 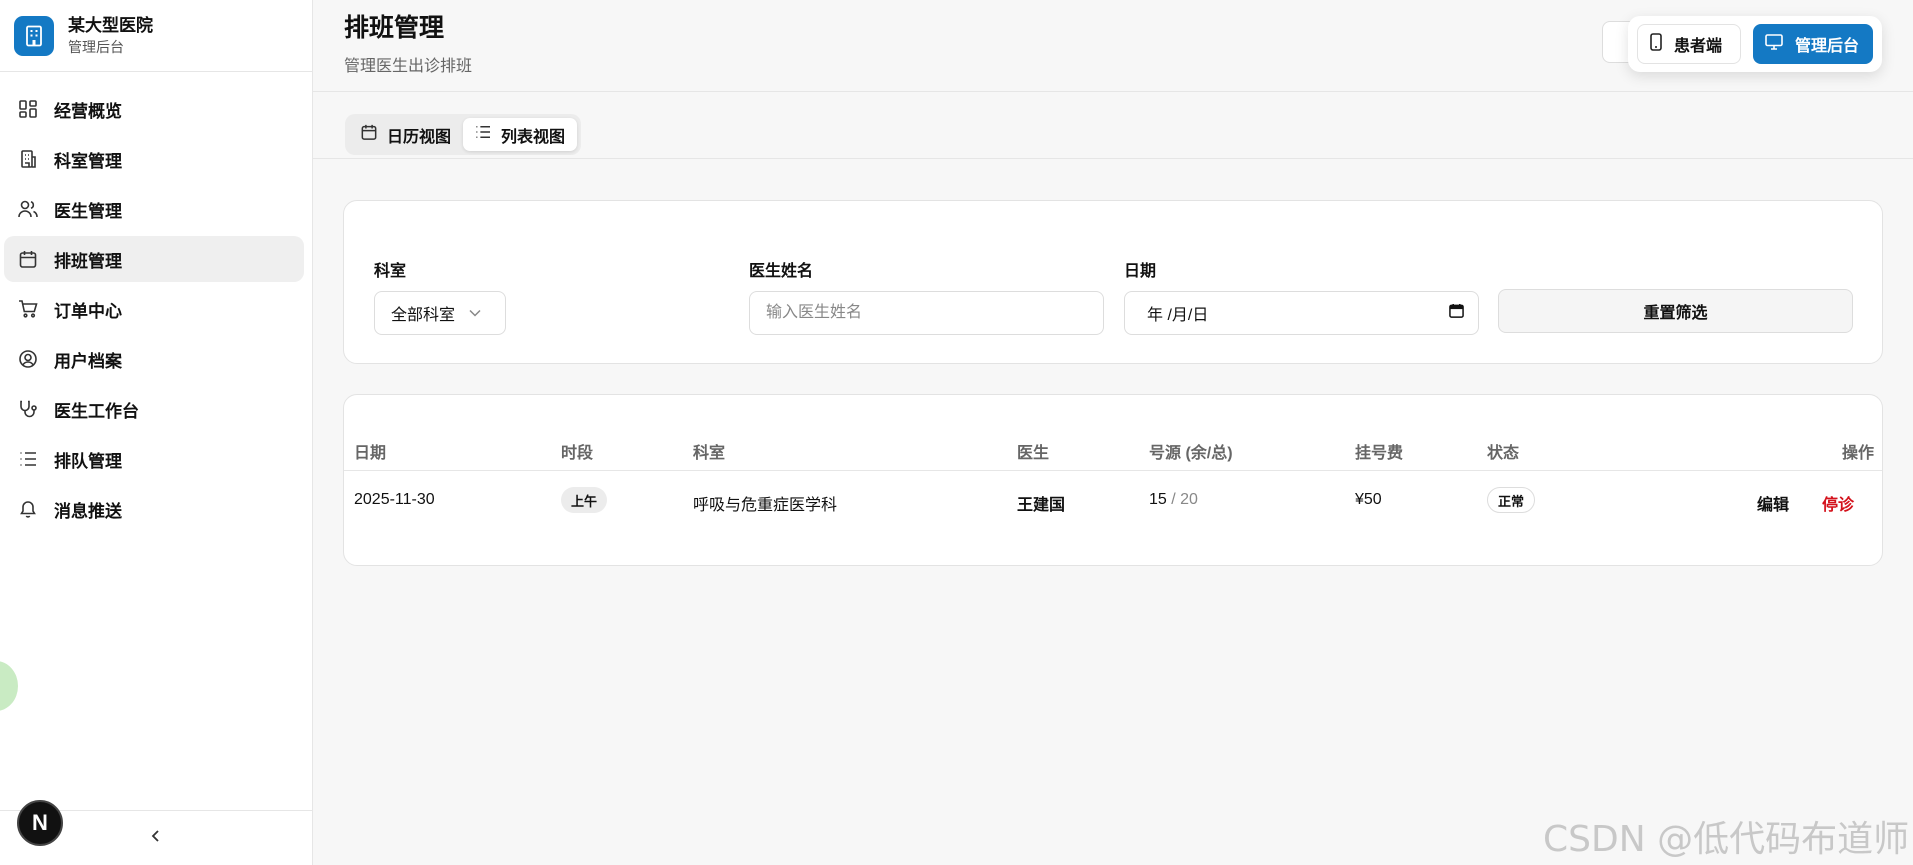 What do you see at coordinates (88, 461) in the screenshot?
I see `sidebar-item-label: 排队管理` at bounding box center [88, 461].